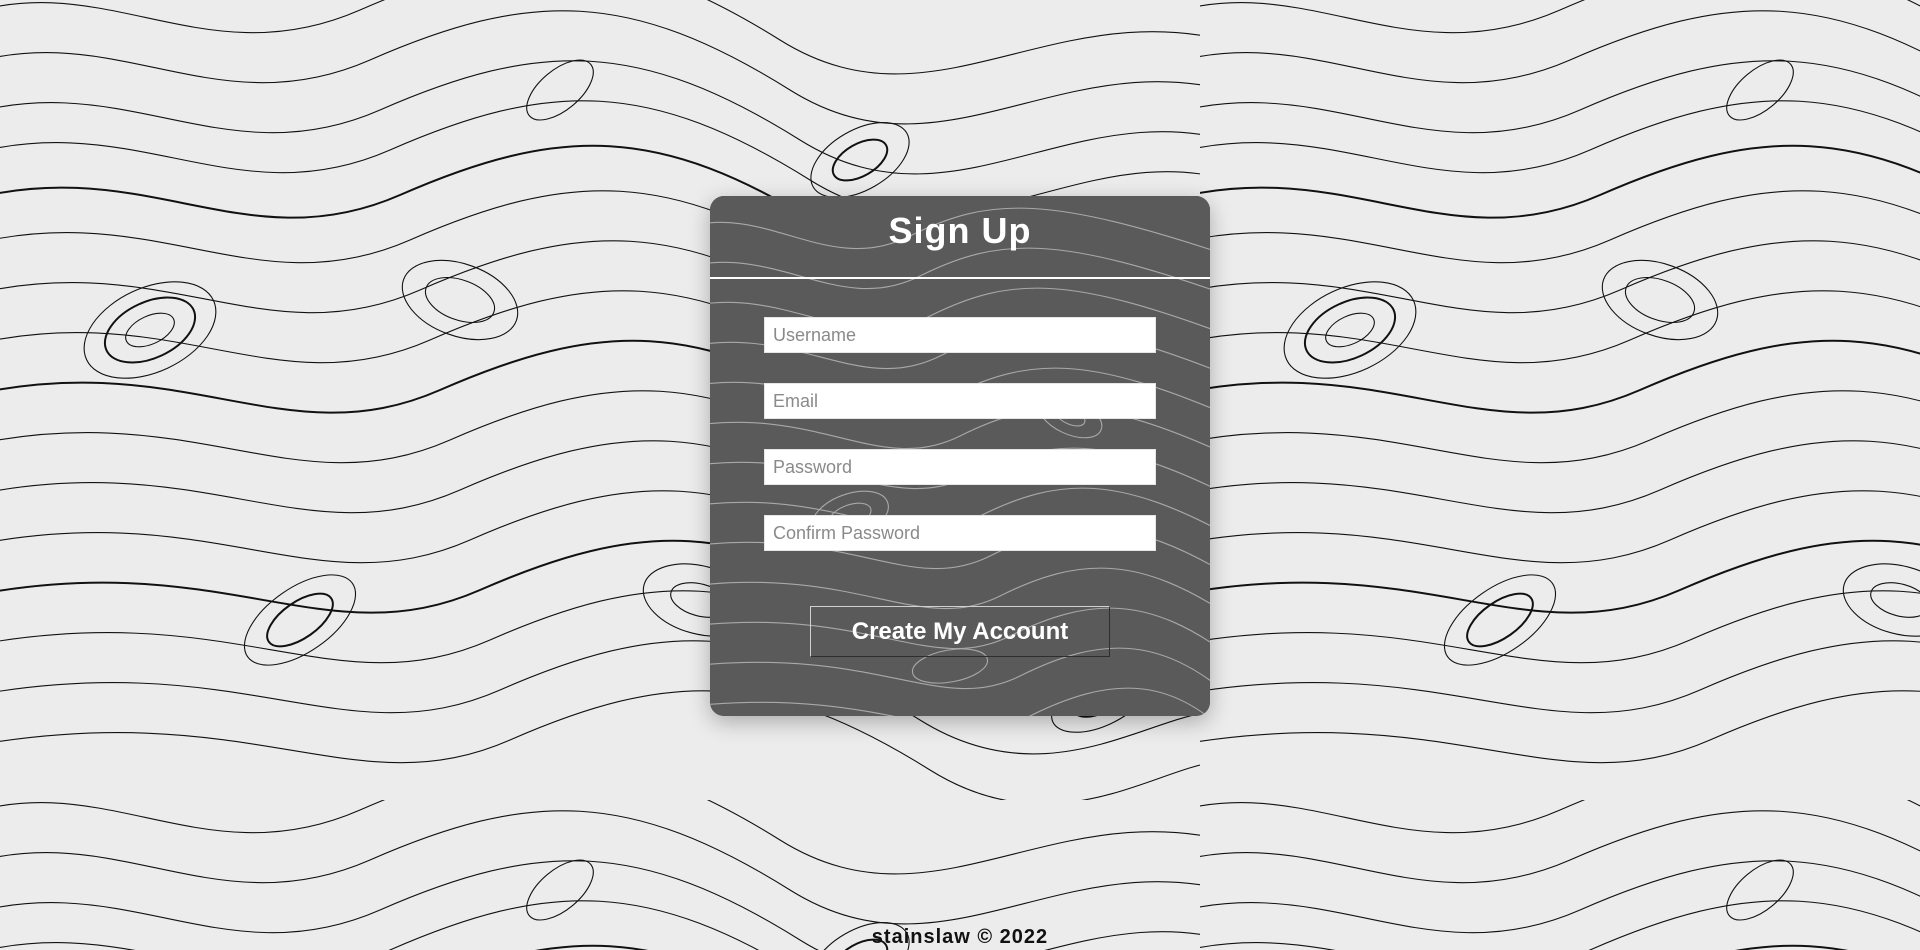 This screenshot has height=950, width=1920. Describe the element at coordinates (960, 401) in the screenshot. I see `email-input` at that location.